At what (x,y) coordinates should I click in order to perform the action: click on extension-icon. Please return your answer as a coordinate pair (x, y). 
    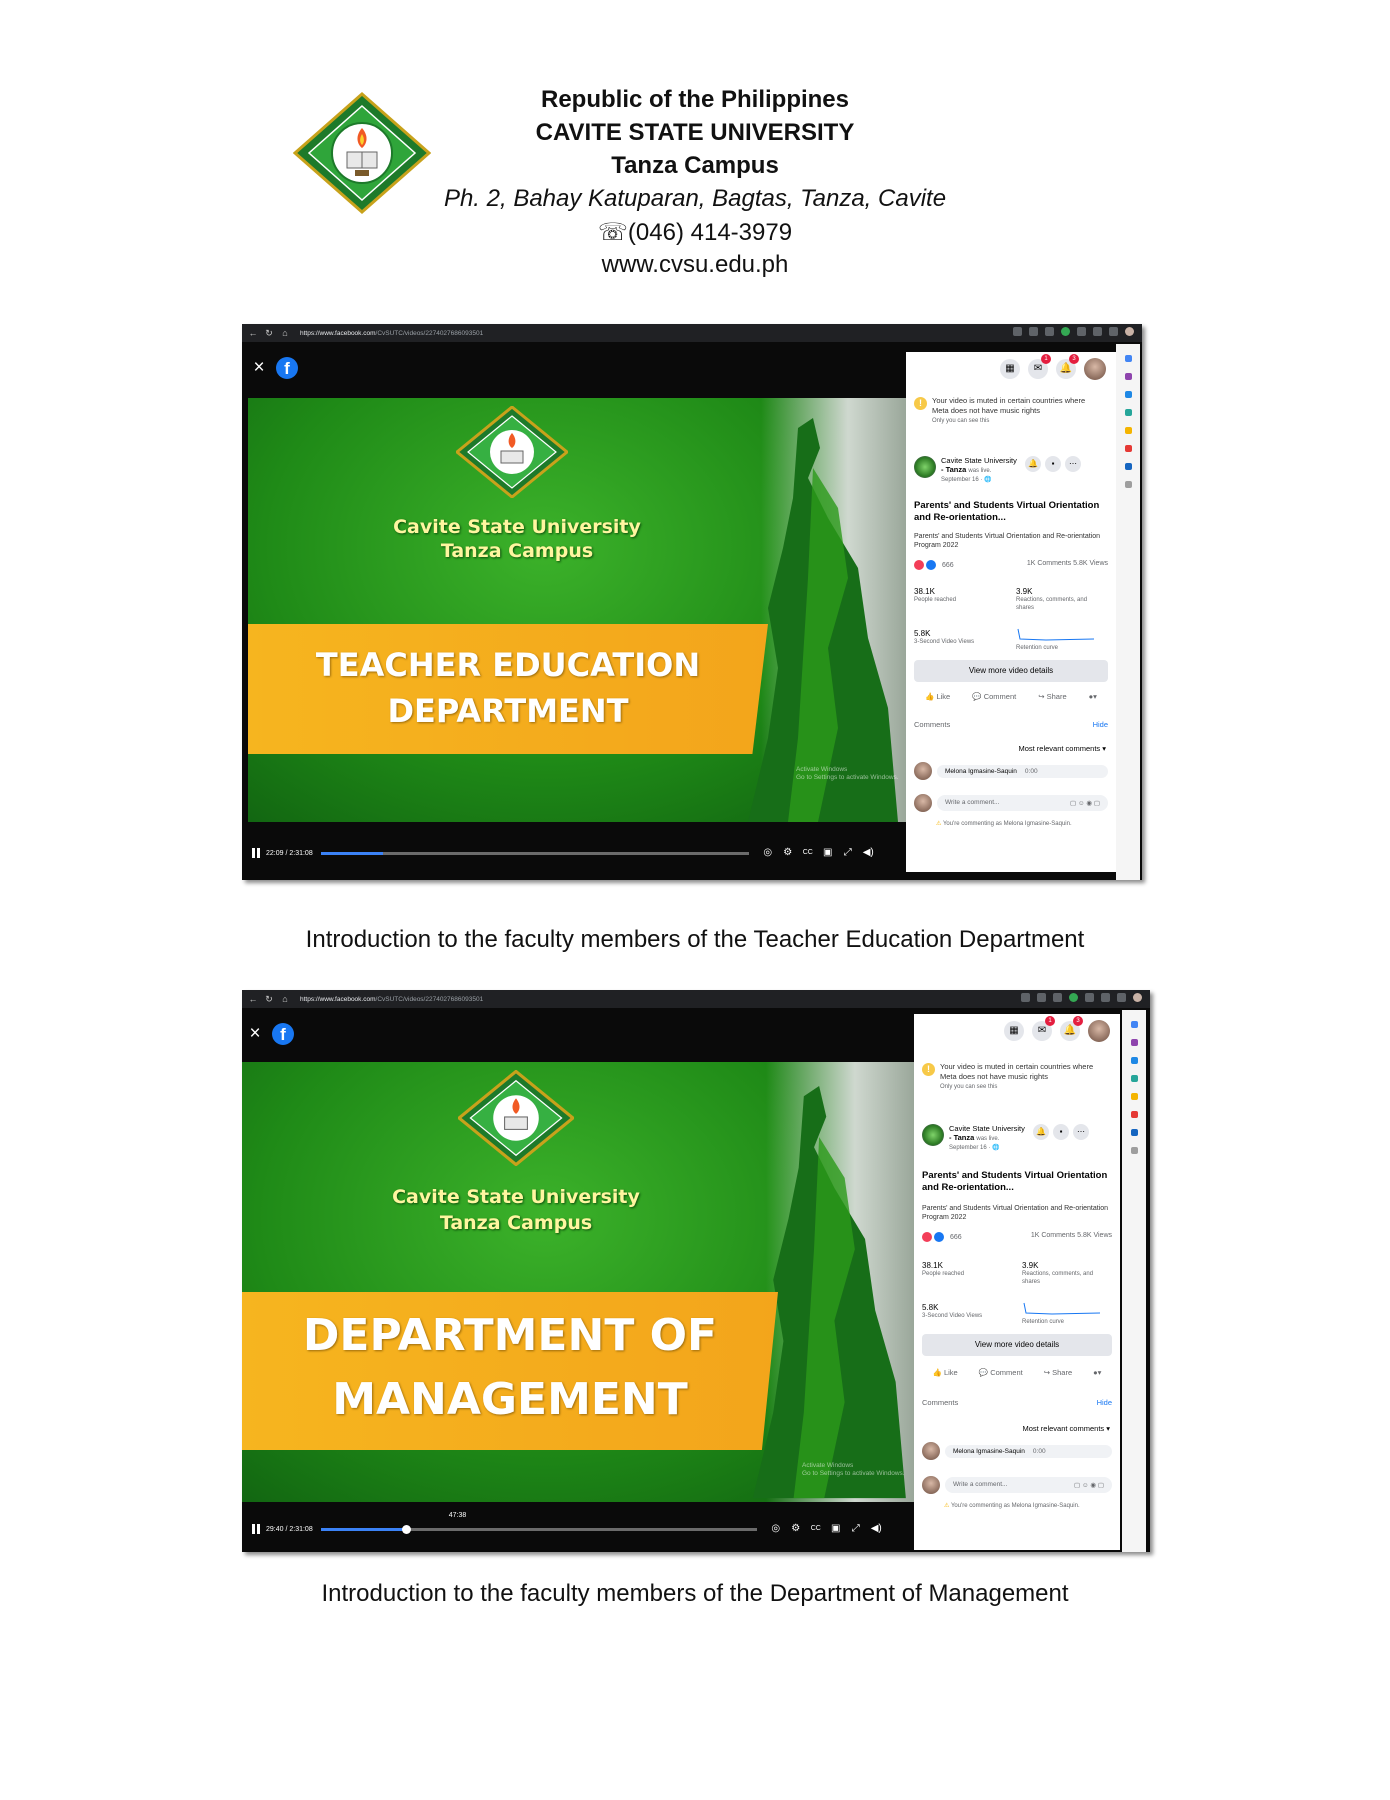
    Looking at the image, I should click on (1057, 997).